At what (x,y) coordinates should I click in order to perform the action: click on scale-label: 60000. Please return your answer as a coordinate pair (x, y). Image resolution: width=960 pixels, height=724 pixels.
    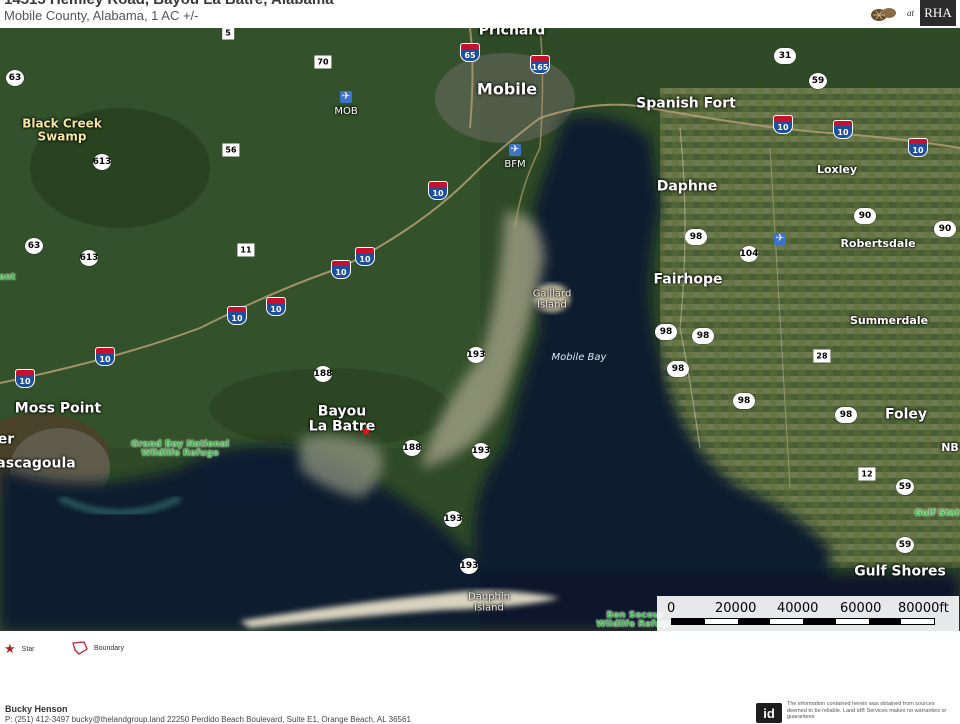
    Looking at the image, I should click on (861, 608).